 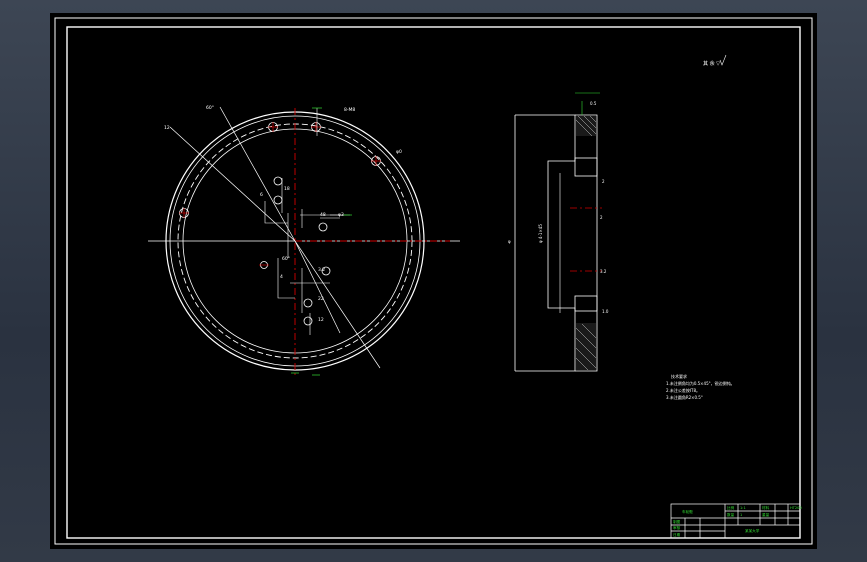 What do you see at coordinates (399, 152) in the screenshot?
I see `label-3: φ0` at bounding box center [399, 152].